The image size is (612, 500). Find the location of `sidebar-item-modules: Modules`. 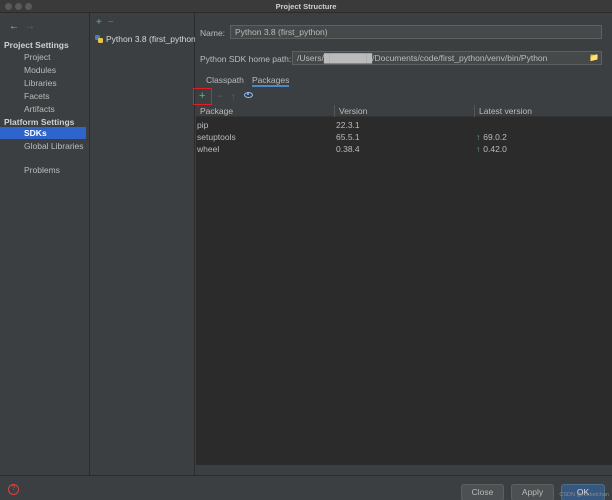

sidebar-item-modules: Modules is located at coordinates (43, 70).